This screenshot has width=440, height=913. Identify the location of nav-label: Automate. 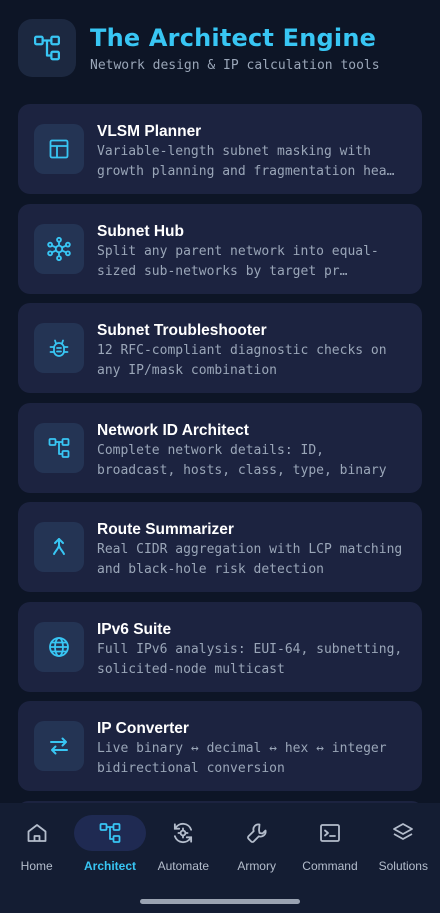
(183, 866).